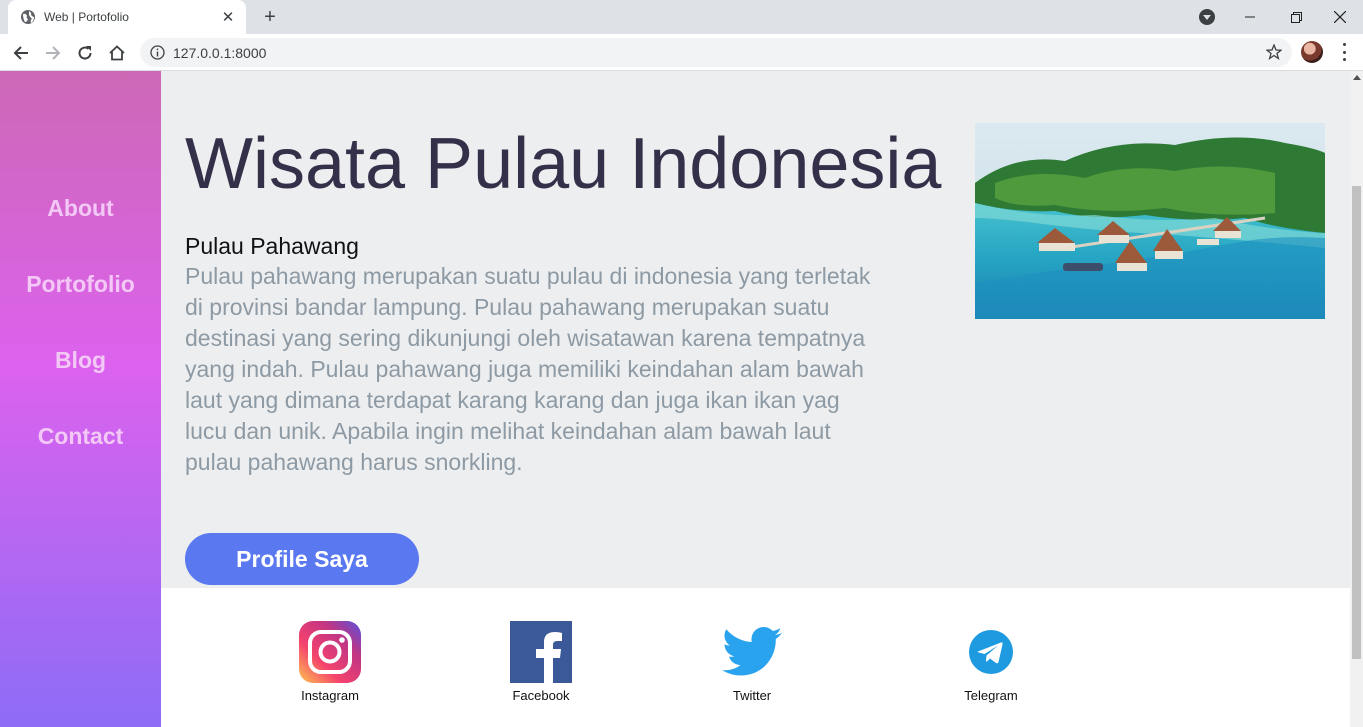 The image size is (1363, 727). I want to click on minimize-button, so click(1250, 17).